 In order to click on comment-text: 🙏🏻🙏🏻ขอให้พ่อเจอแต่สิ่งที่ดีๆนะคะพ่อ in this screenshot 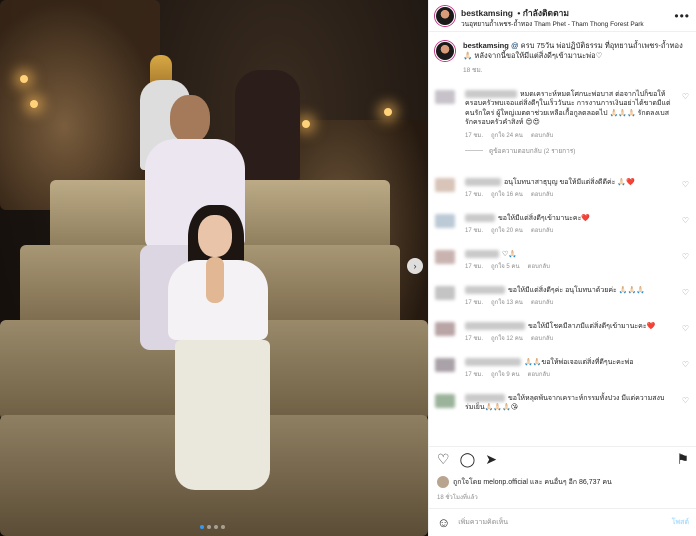, I will do `click(579, 362)`.